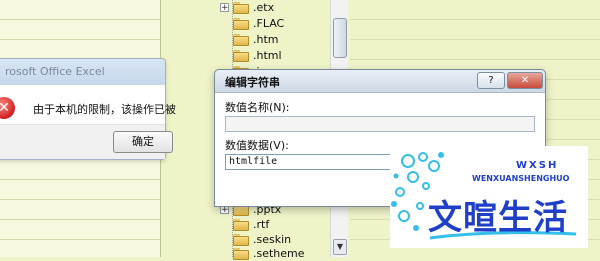 The height and width of the screenshot is (261, 600). I want to click on scroll-thumb, so click(340, 38).